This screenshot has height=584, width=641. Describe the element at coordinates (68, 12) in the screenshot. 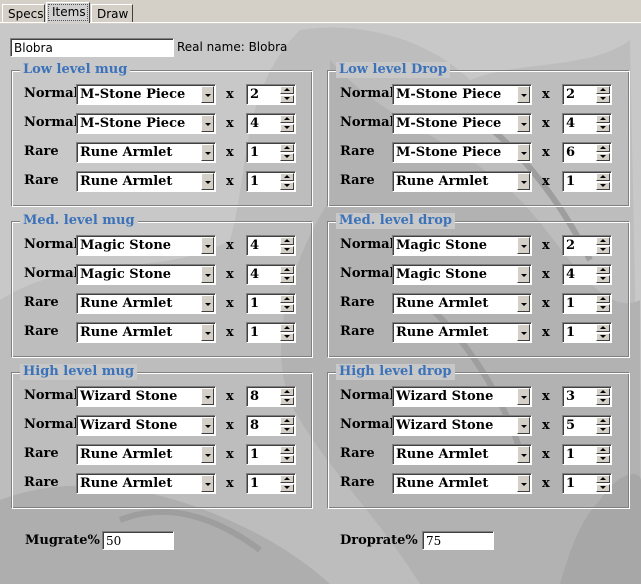

I see `tab-items: Items` at that location.